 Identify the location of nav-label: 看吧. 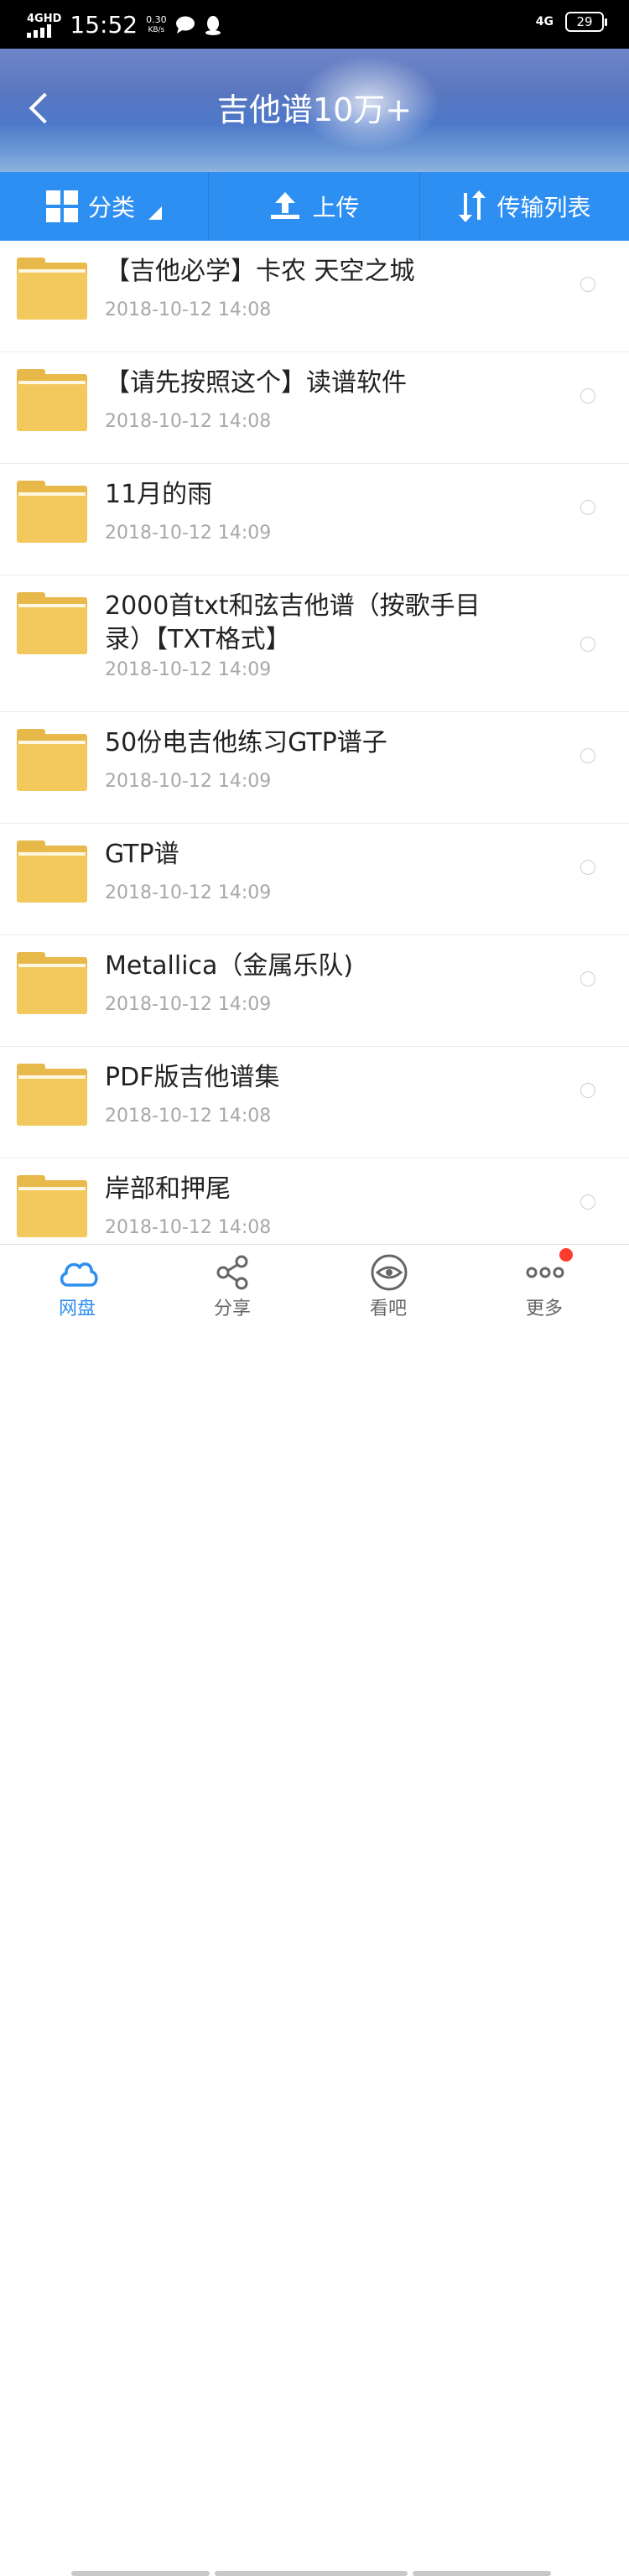
(388, 1308).